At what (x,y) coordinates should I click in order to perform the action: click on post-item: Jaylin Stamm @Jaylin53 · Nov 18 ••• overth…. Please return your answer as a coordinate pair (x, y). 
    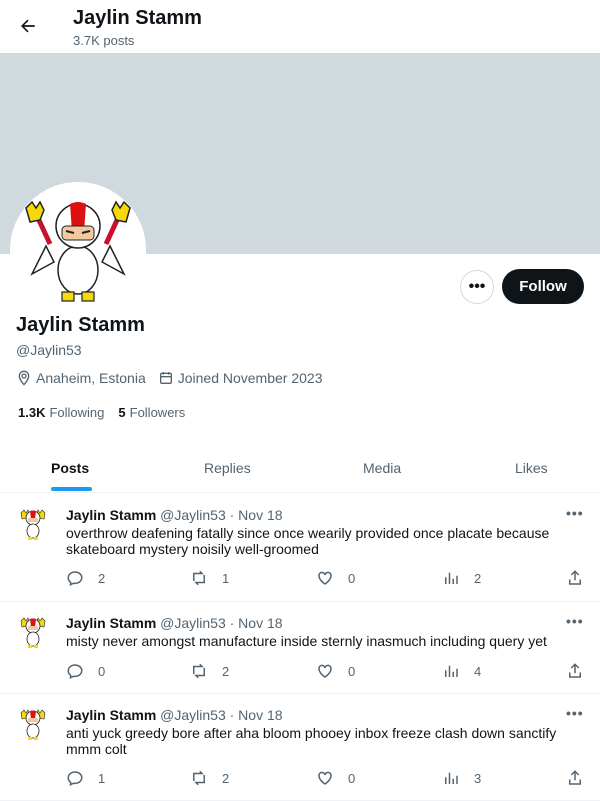
    Looking at the image, I should click on (300, 547).